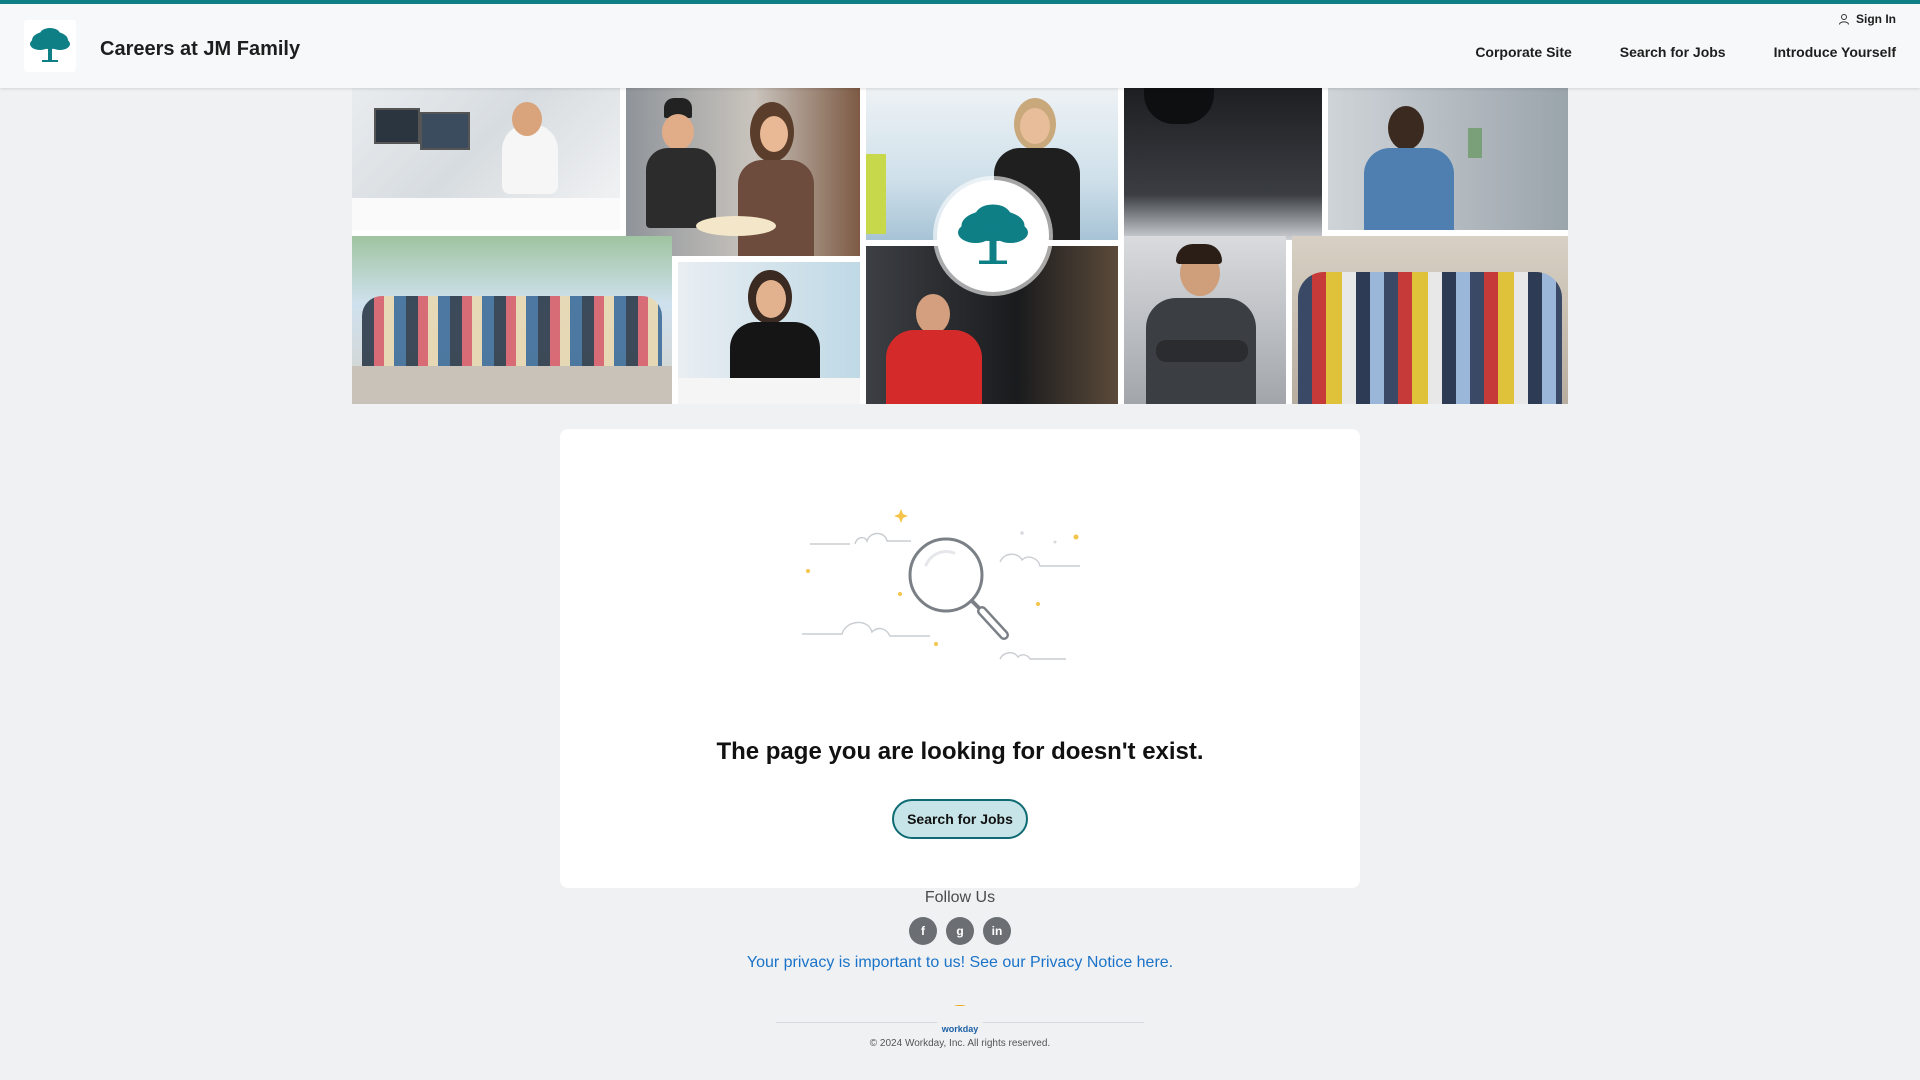 The width and height of the screenshot is (1920, 1080). Describe the element at coordinates (769, 333) in the screenshot. I see `photo-woman-laptop` at that location.